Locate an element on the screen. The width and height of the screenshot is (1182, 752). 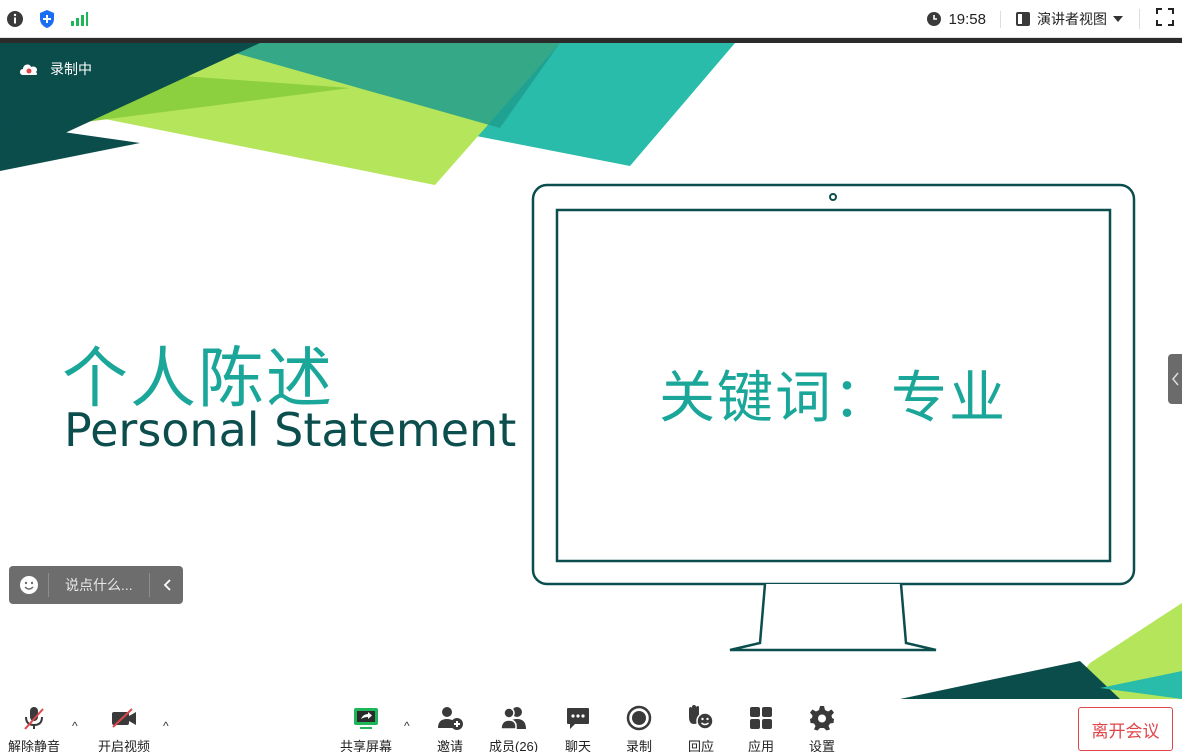
microphone-muted-icon is located at coordinates (34, 718).